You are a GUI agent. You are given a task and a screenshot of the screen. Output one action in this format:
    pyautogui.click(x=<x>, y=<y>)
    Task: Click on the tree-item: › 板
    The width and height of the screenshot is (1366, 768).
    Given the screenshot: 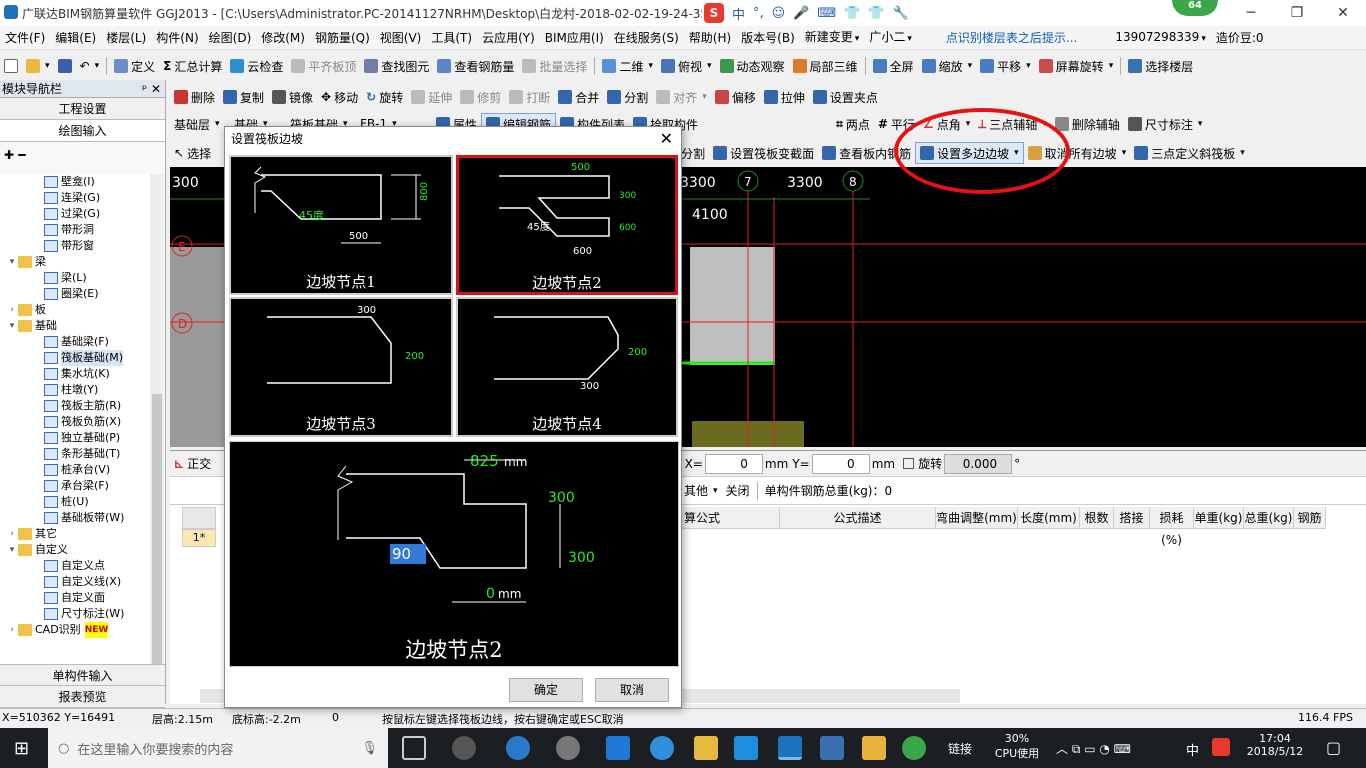 What is the action you would take?
    pyautogui.click(x=75, y=310)
    